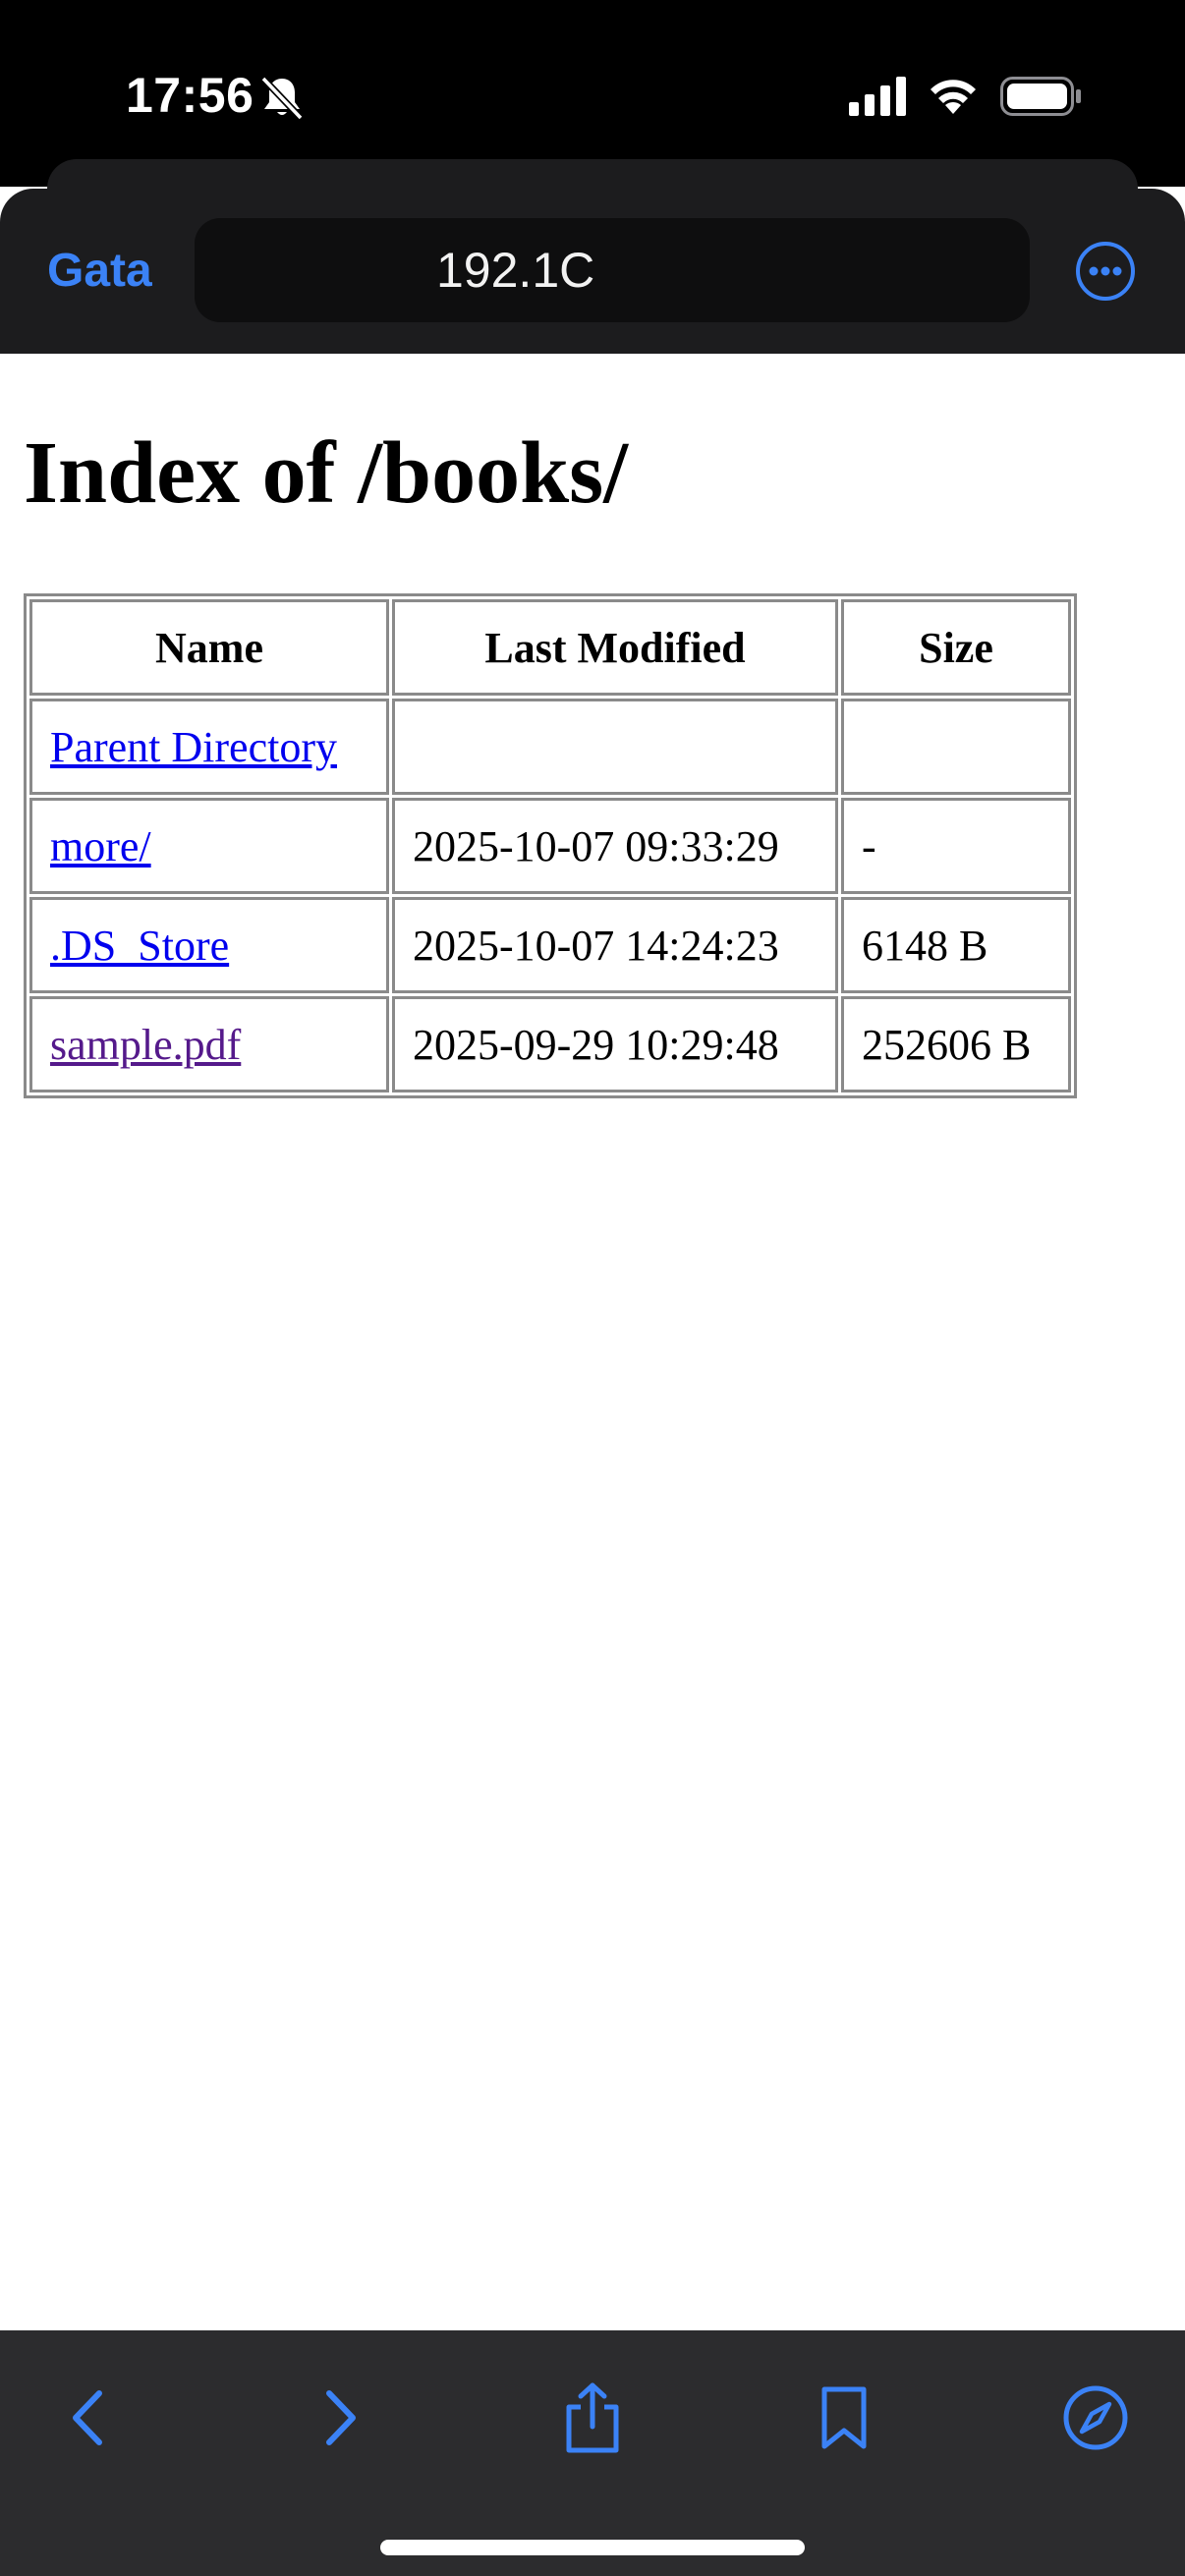  What do you see at coordinates (190, 95) in the screenshot?
I see `status-time: 17:56` at bounding box center [190, 95].